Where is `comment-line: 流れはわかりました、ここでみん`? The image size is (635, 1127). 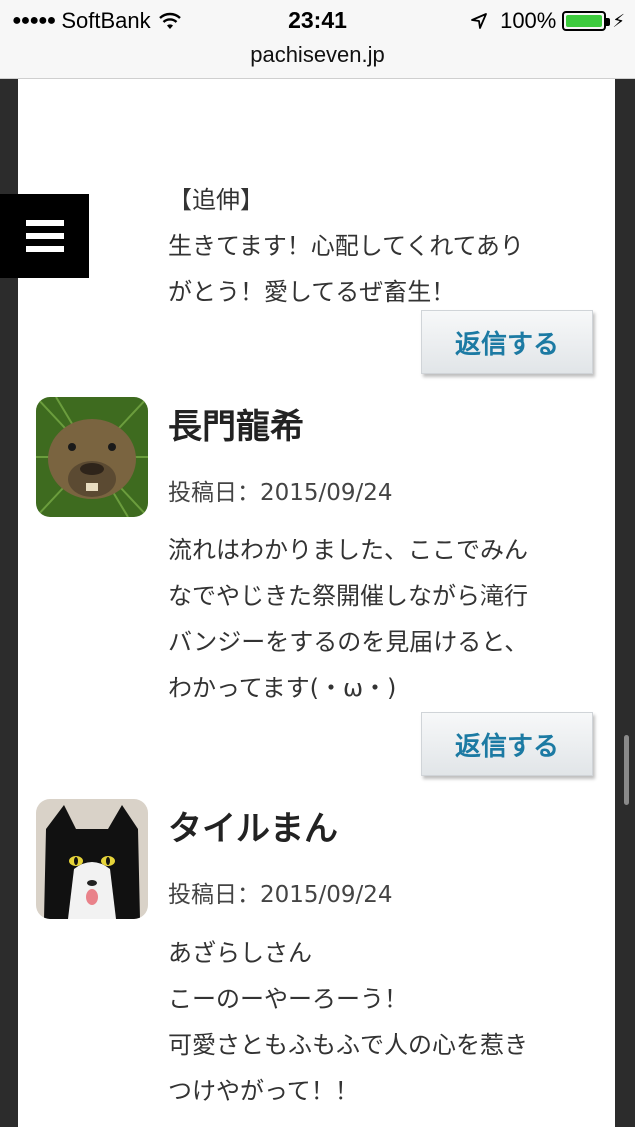 comment-line: 流れはわかりました、ここでみん is located at coordinates (348, 550).